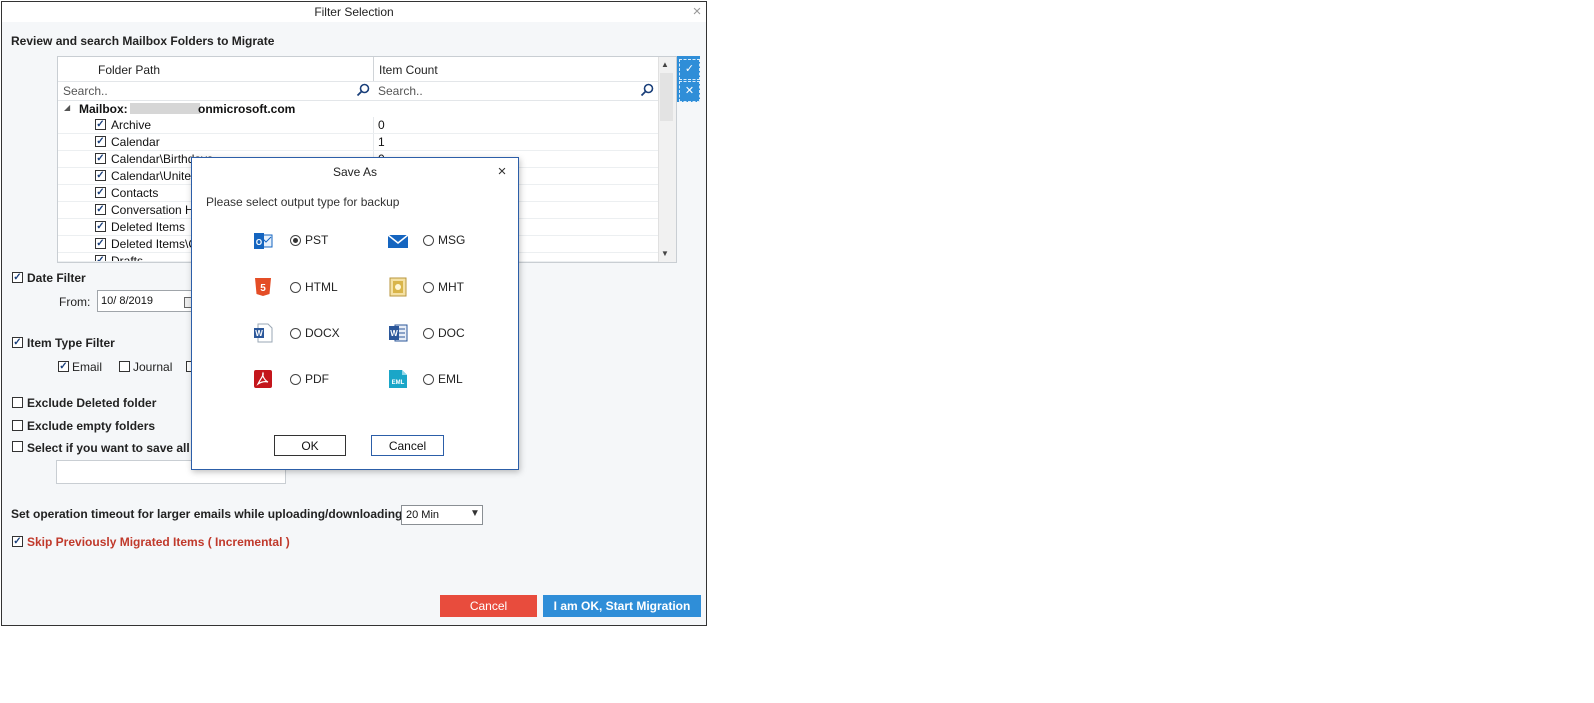 Image resolution: width=1594 pixels, height=703 pixels. What do you see at coordinates (451, 333) in the screenshot?
I see `doc-label: DOC` at bounding box center [451, 333].